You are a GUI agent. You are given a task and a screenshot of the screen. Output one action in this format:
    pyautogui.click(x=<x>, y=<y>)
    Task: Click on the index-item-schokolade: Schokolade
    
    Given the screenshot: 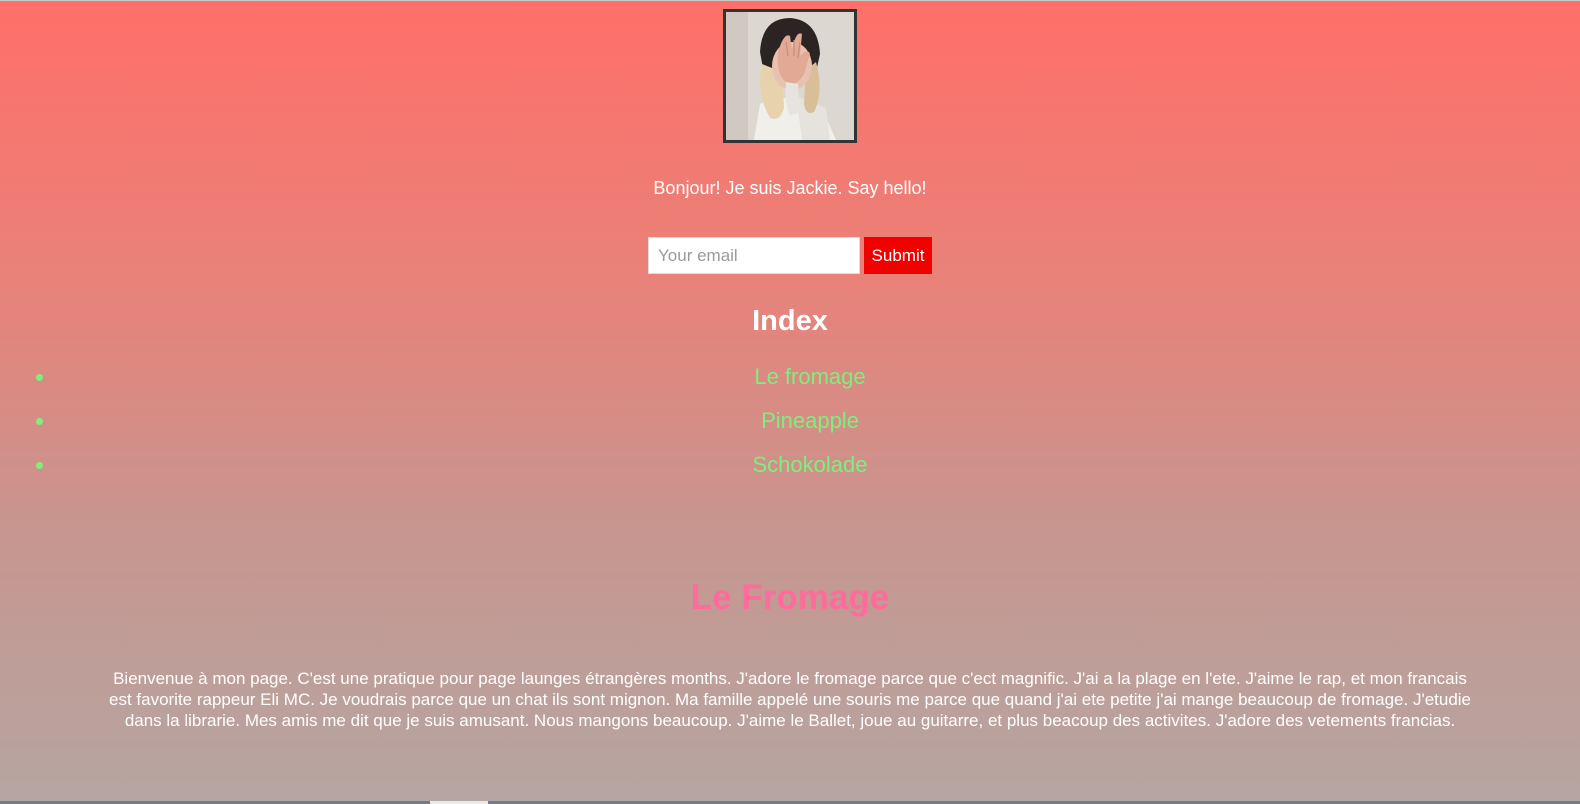 What is the action you would take?
    pyautogui.click(x=808, y=472)
    